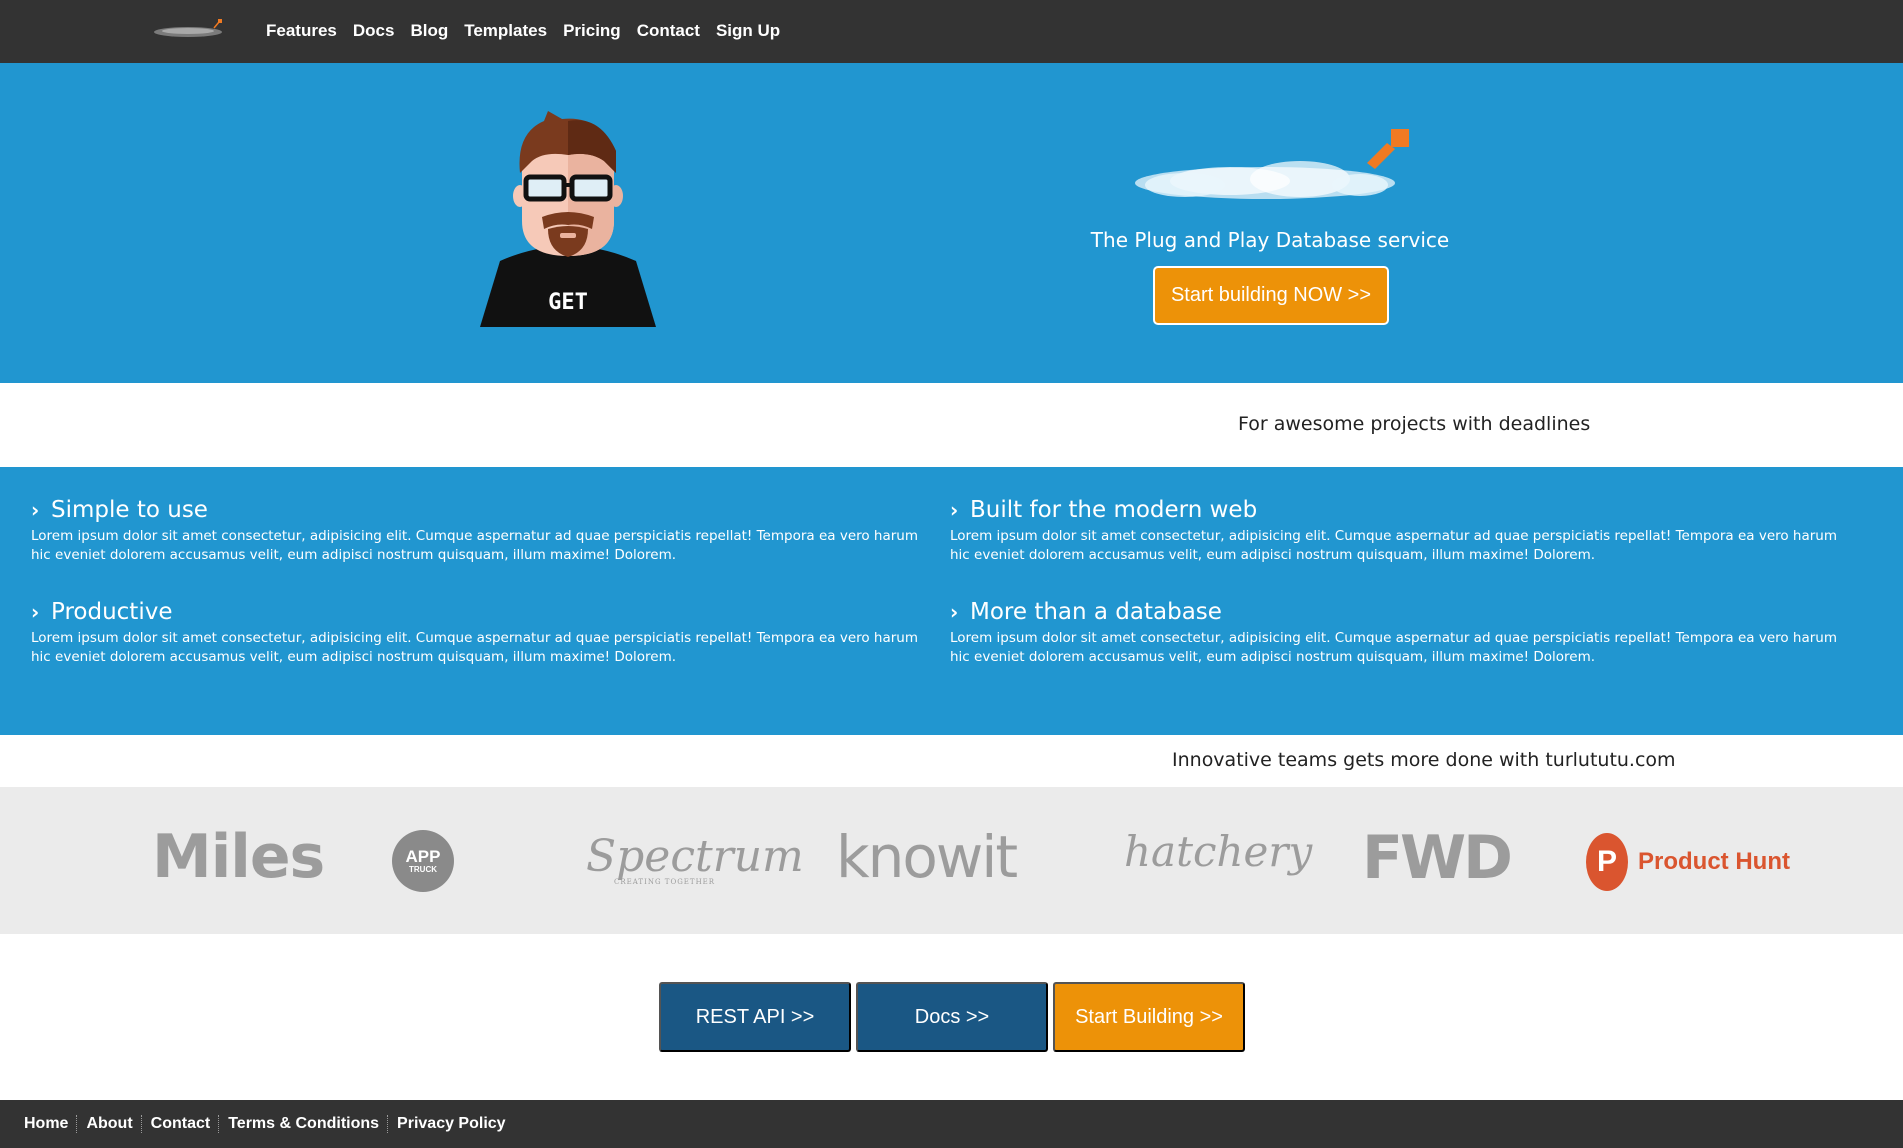 This screenshot has height=1148, width=1903. I want to click on feature-heading: › Productive, so click(486, 612).